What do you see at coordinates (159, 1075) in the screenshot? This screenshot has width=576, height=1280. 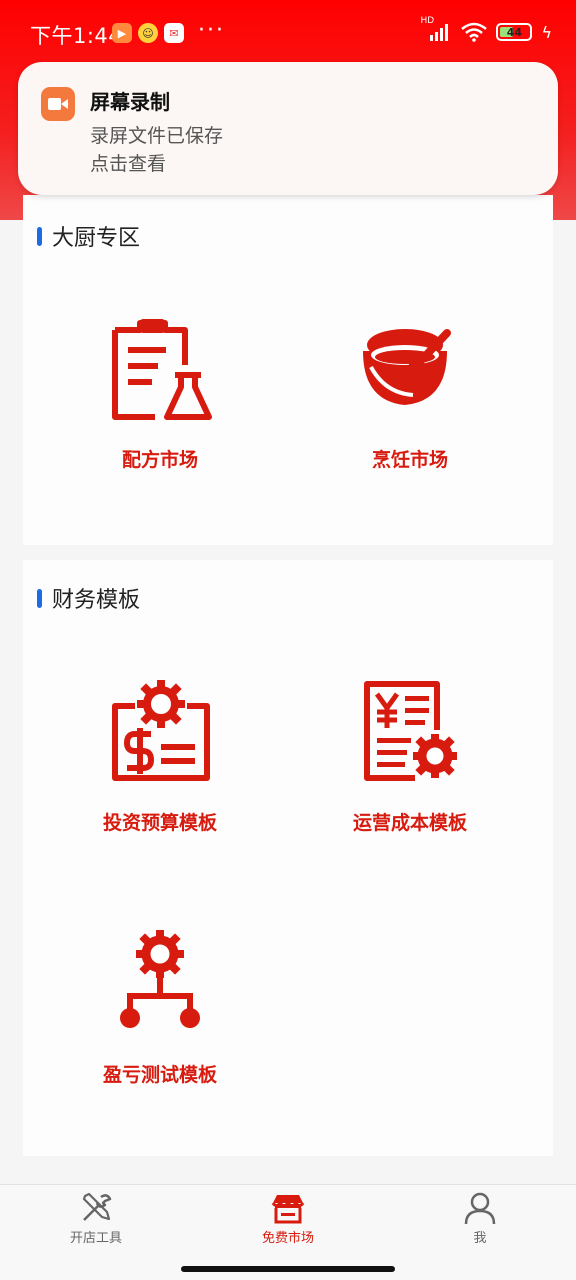 I see `tile-label: 盈亏测试模板` at bounding box center [159, 1075].